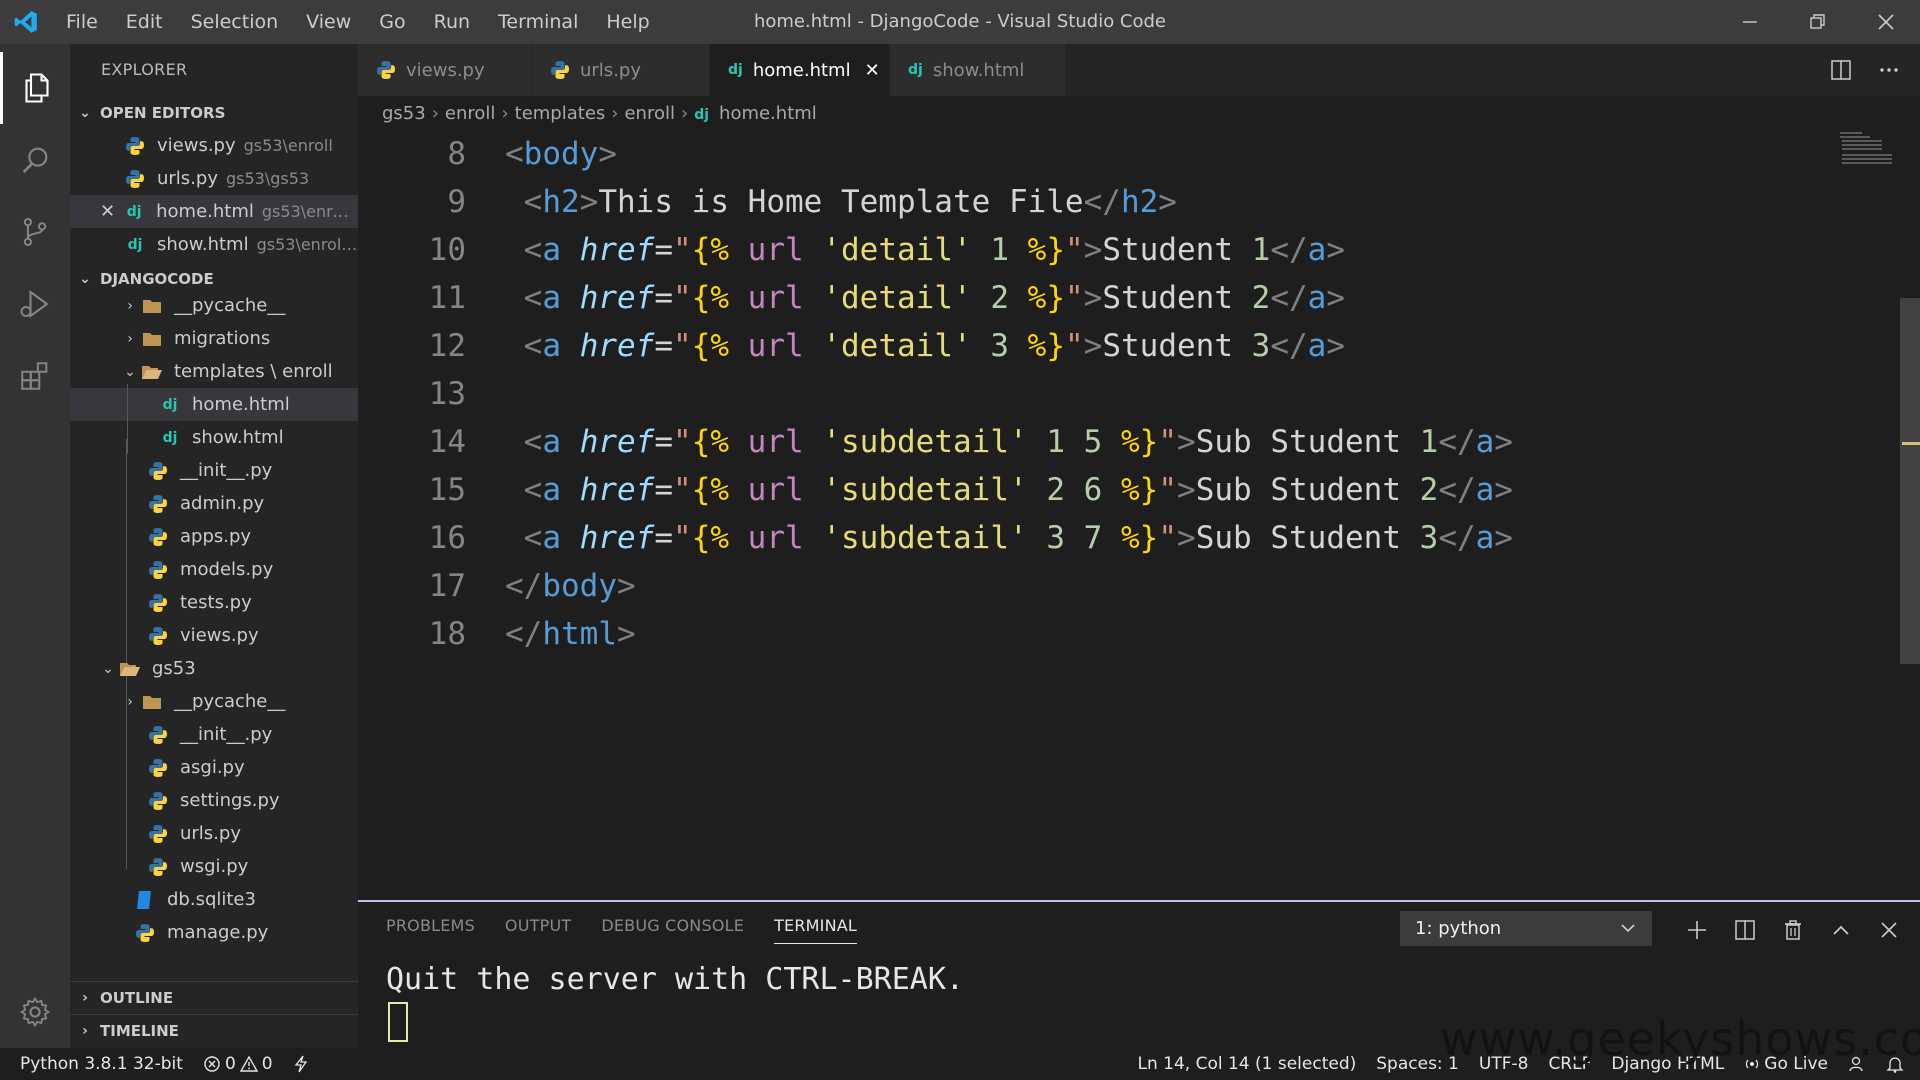 Image resolution: width=1920 pixels, height=1080 pixels. What do you see at coordinates (144, 69) in the screenshot?
I see `explorer-title: EXPLORER` at bounding box center [144, 69].